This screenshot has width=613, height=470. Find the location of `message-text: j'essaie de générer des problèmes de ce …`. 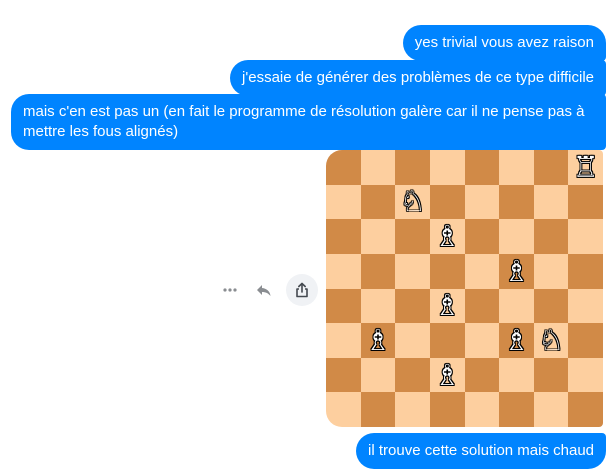

message-text: j'essaie de générer des problèmes de ce … is located at coordinates (418, 77).